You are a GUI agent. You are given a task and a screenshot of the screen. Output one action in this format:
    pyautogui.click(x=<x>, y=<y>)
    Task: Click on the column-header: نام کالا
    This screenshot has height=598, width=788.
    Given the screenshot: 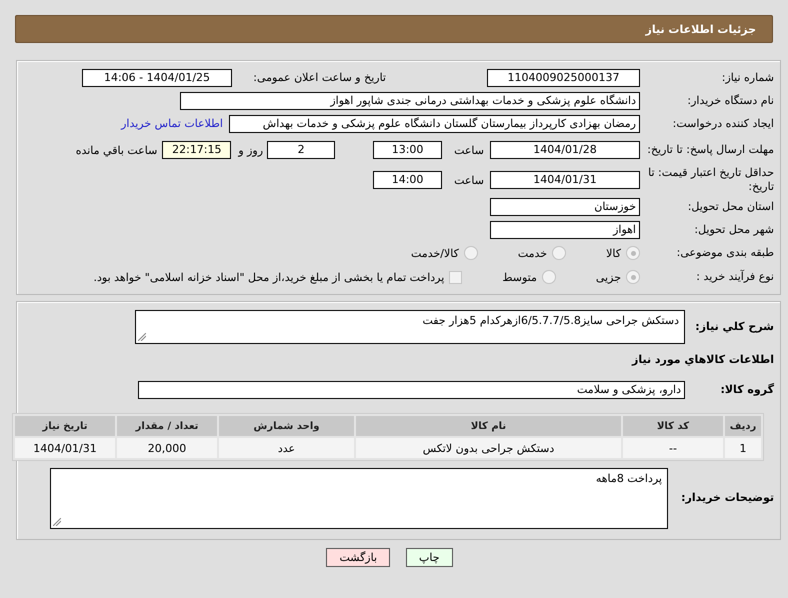 What is the action you would take?
    pyautogui.click(x=488, y=426)
    